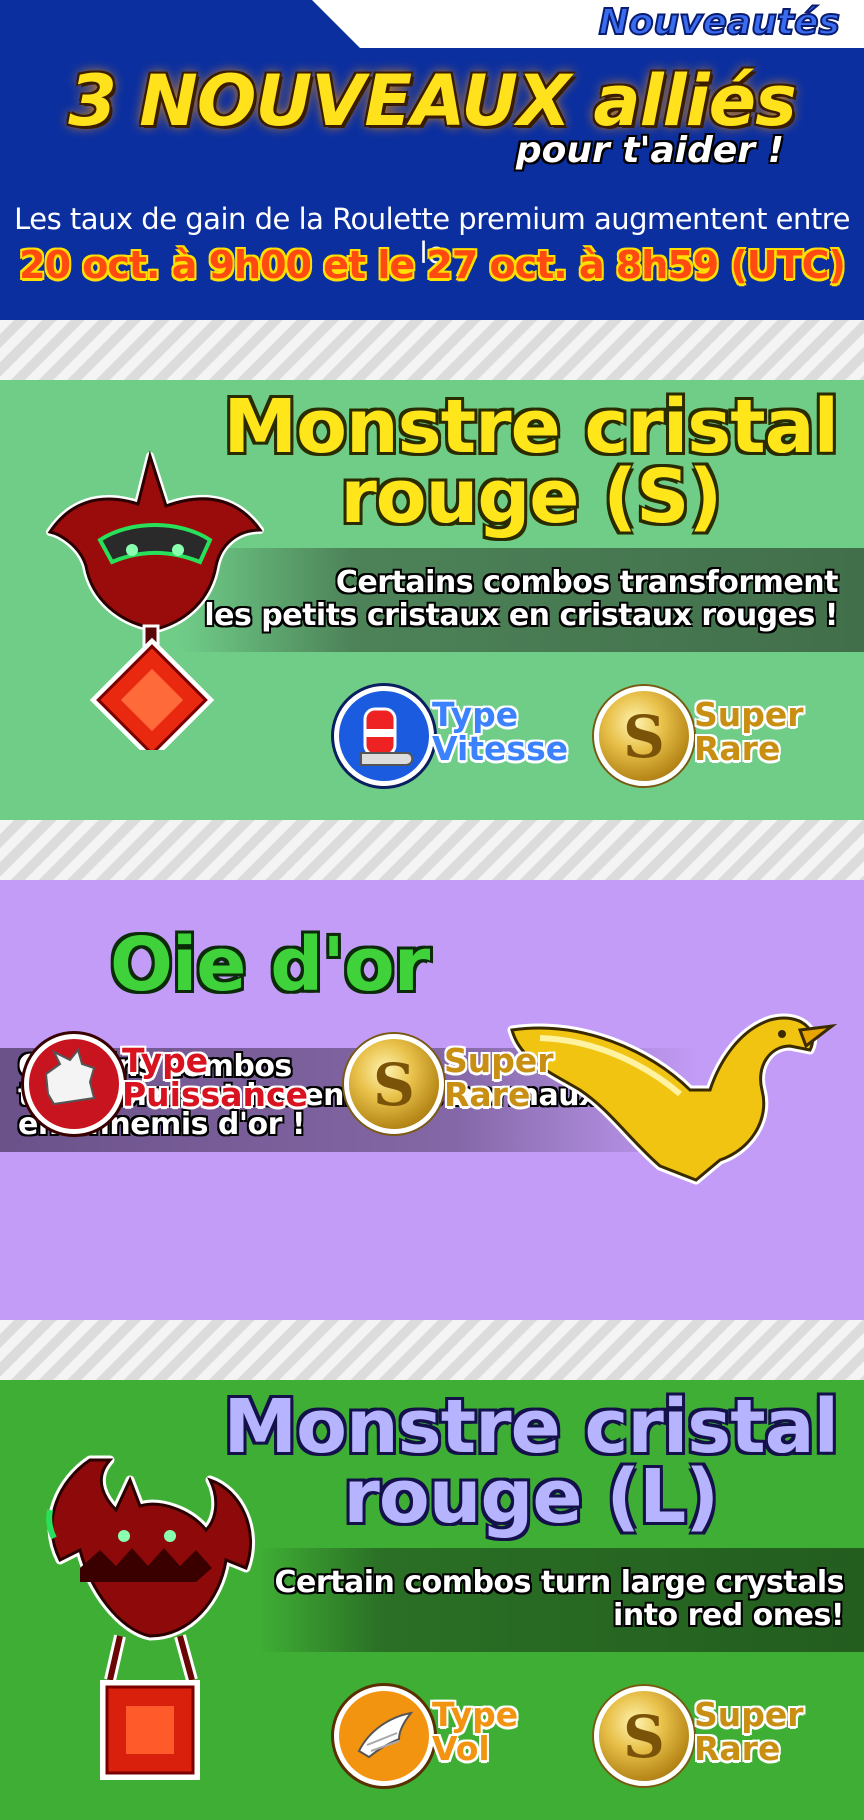 This screenshot has height=1820, width=864. Describe the element at coordinates (728, 1615) in the screenshot. I see `ally-description-line2: into red ones!` at that location.